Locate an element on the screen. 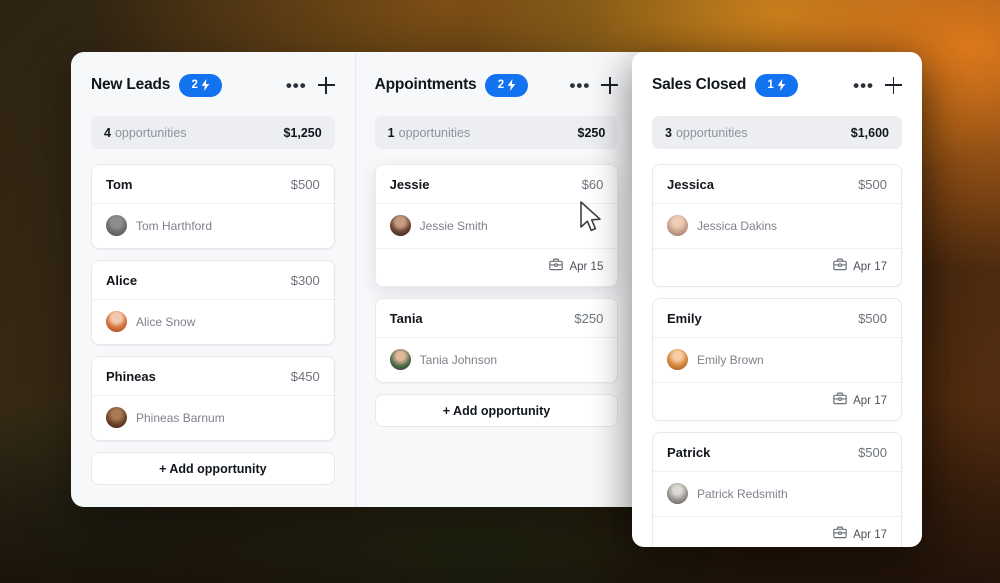 The image size is (1000, 583). column-badge: 1 is located at coordinates (777, 85).